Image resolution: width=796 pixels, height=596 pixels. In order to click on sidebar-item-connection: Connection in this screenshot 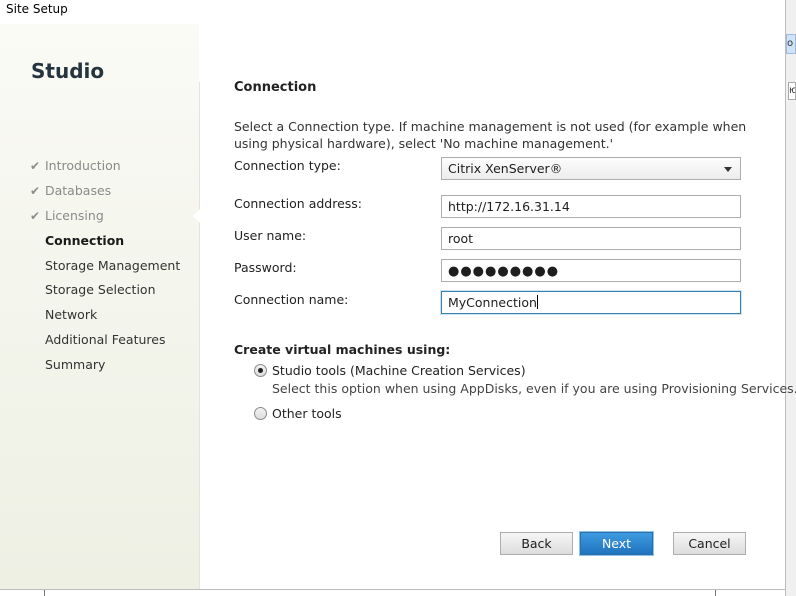, I will do `click(77, 240)`.